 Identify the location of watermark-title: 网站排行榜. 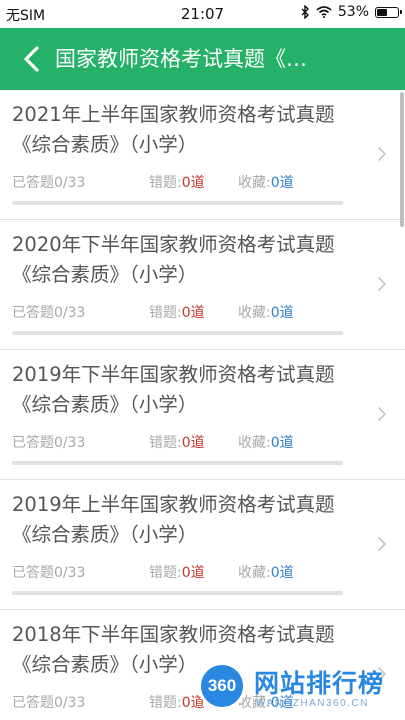
(319, 683).